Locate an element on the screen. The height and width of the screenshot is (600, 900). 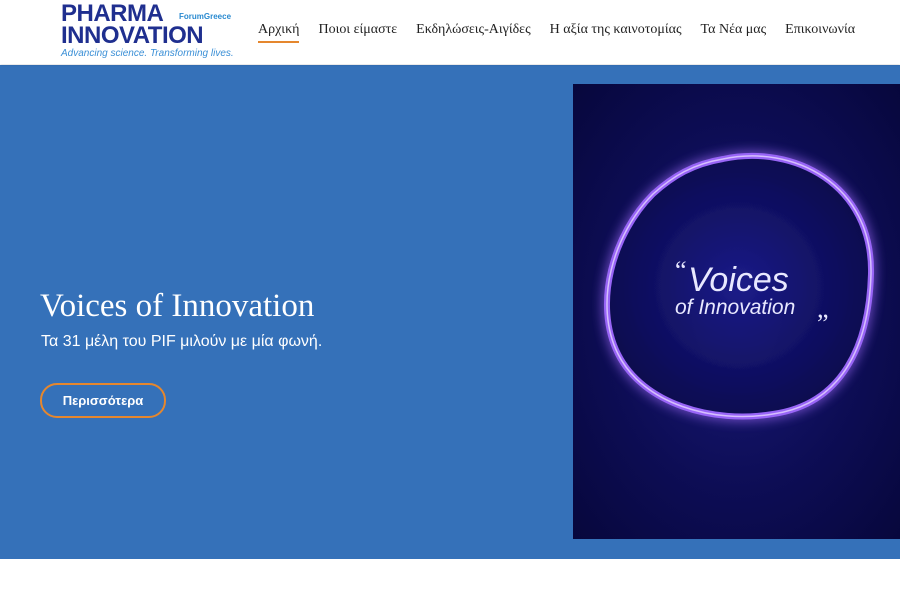
nav-item-innovation-value: Η αξία της καινοτομίας is located at coordinates (616, 32).